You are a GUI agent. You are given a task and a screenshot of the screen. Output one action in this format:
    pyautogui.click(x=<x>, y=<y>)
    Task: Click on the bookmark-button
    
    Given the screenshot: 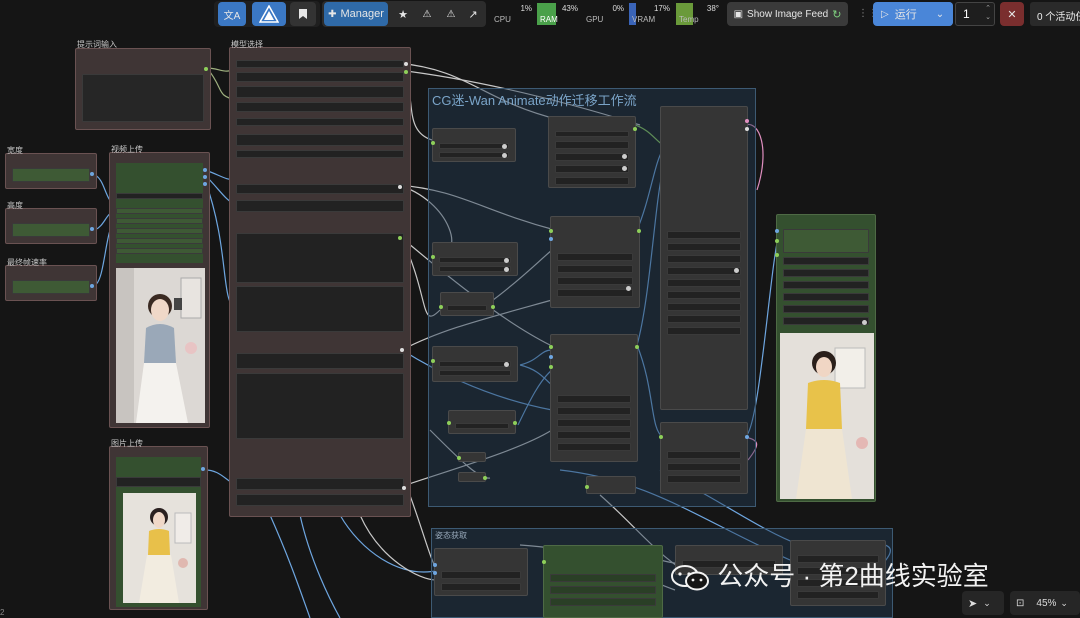 What is the action you would take?
    pyautogui.click(x=303, y=14)
    